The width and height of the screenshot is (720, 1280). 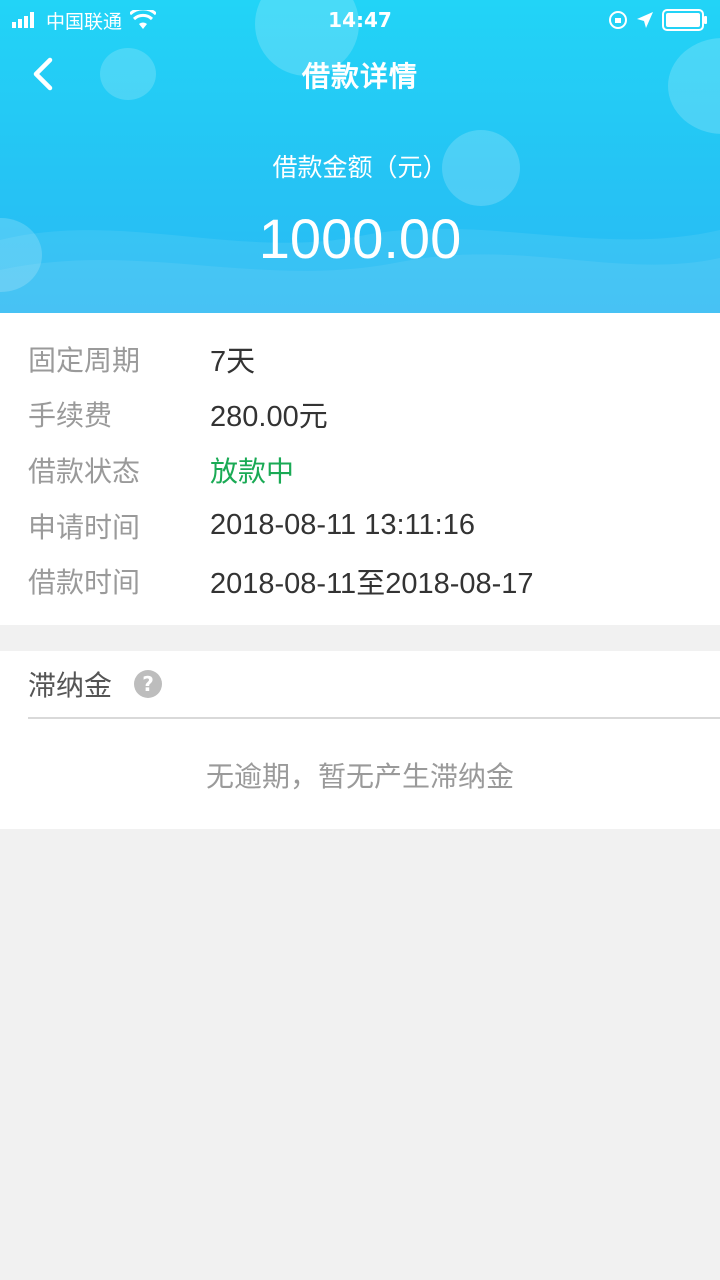 I want to click on detail-row-period: 固定周期 7天, so click(x=360, y=359).